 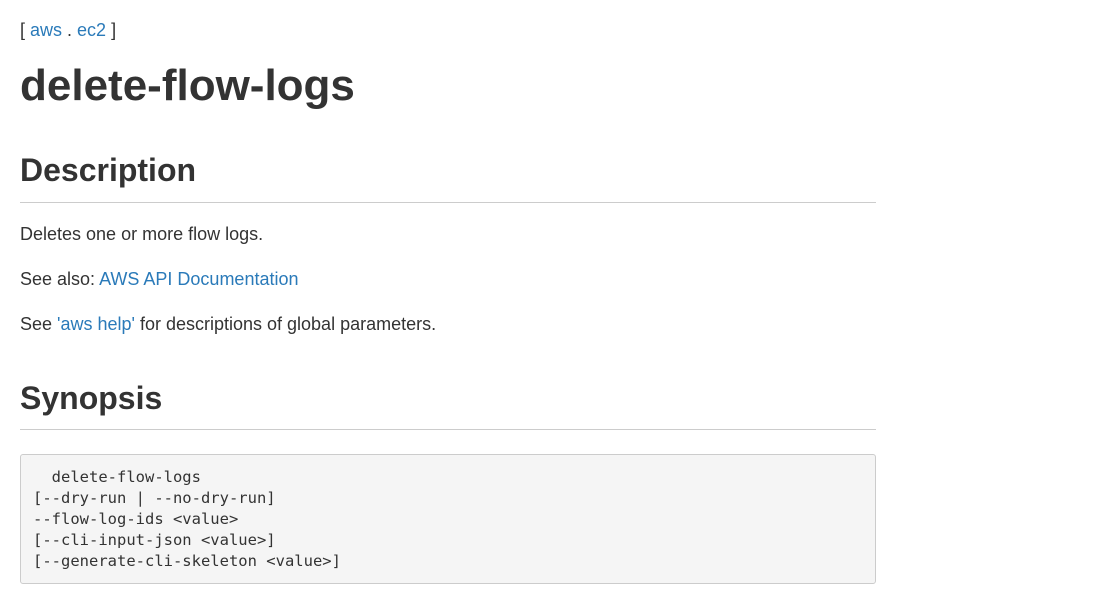 I want to click on breadcrumb: [ aws . ec2 ], so click(x=68, y=30).